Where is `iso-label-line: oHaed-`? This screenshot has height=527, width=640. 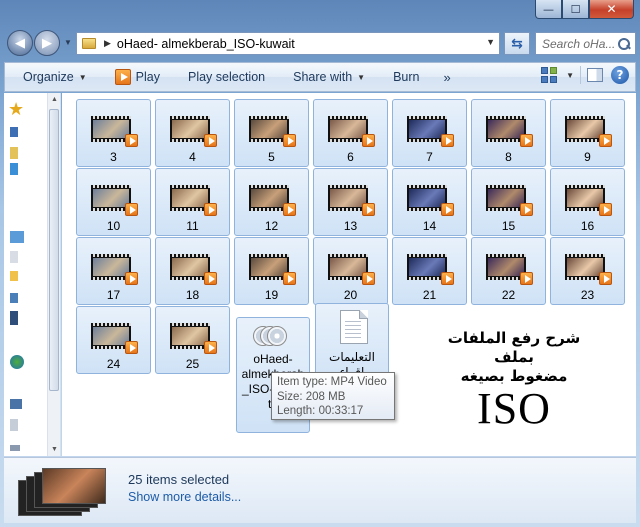
iso-label-line: oHaed- is located at coordinates (273, 359).